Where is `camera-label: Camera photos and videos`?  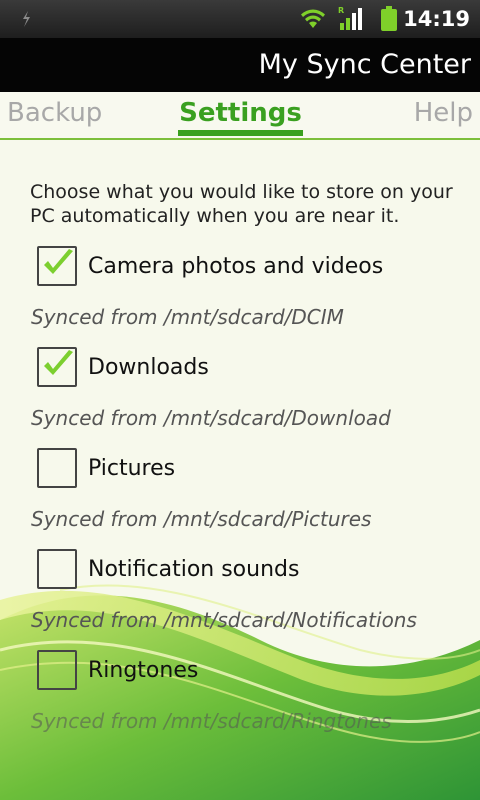 camera-label: Camera photos and videos is located at coordinates (236, 266).